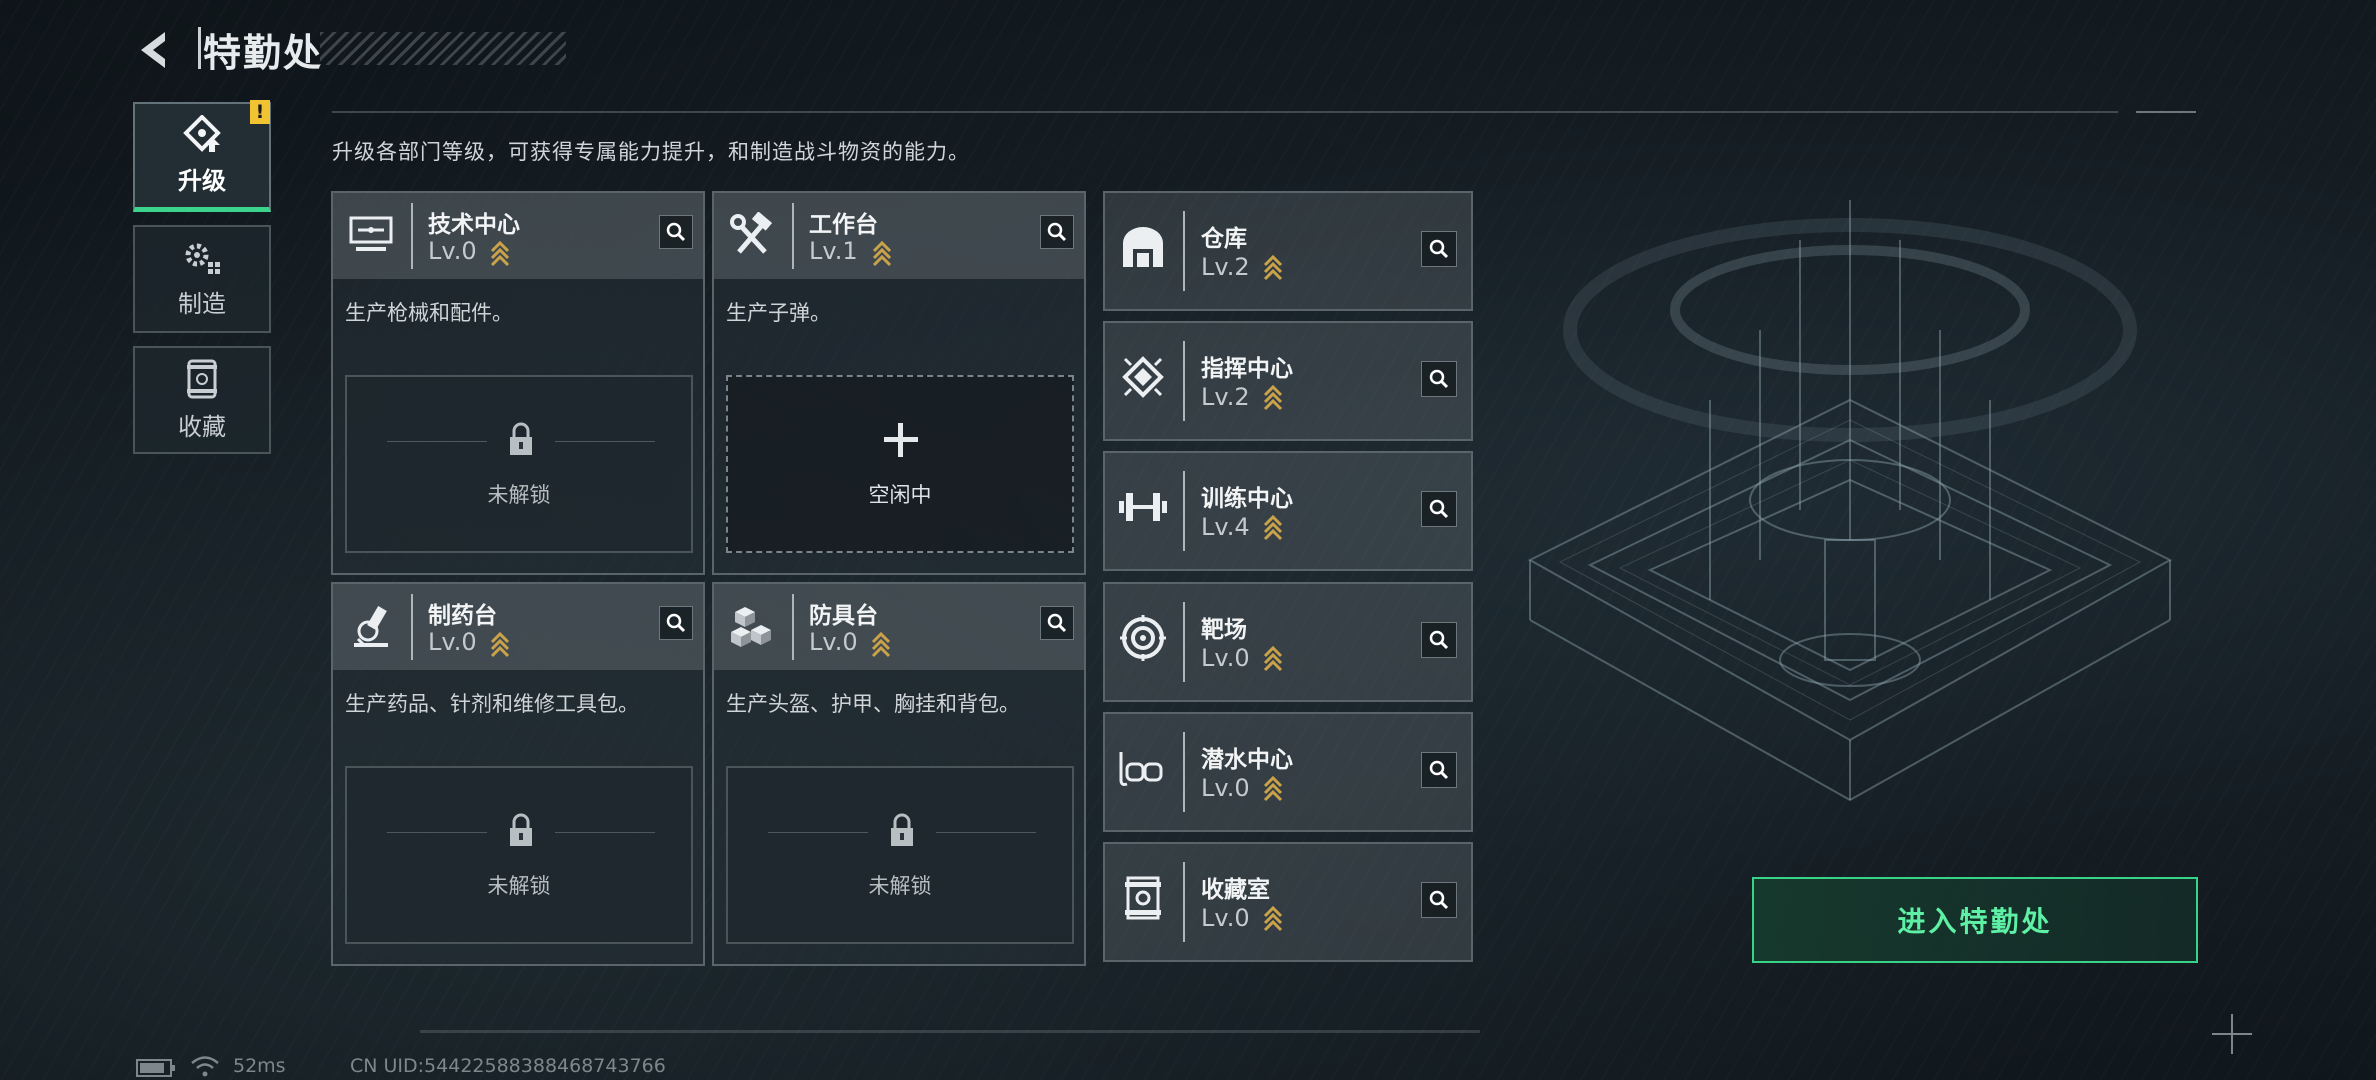 This screenshot has width=2376, height=1080. Describe the element at coordinates (202, 279) in the screenshot. I see `nav-craft: 制造` at that location.